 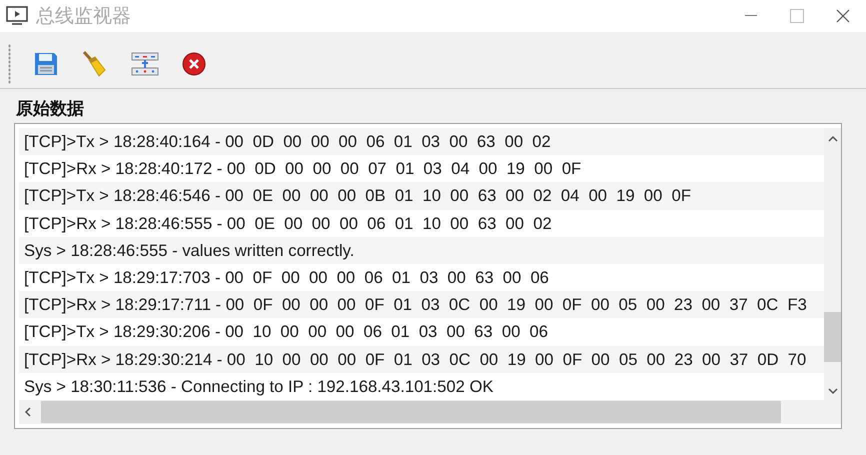 What do you see at coordinates (843, 16) in the screenshot?
I see `close-icon` at bounding box center [843, 16].